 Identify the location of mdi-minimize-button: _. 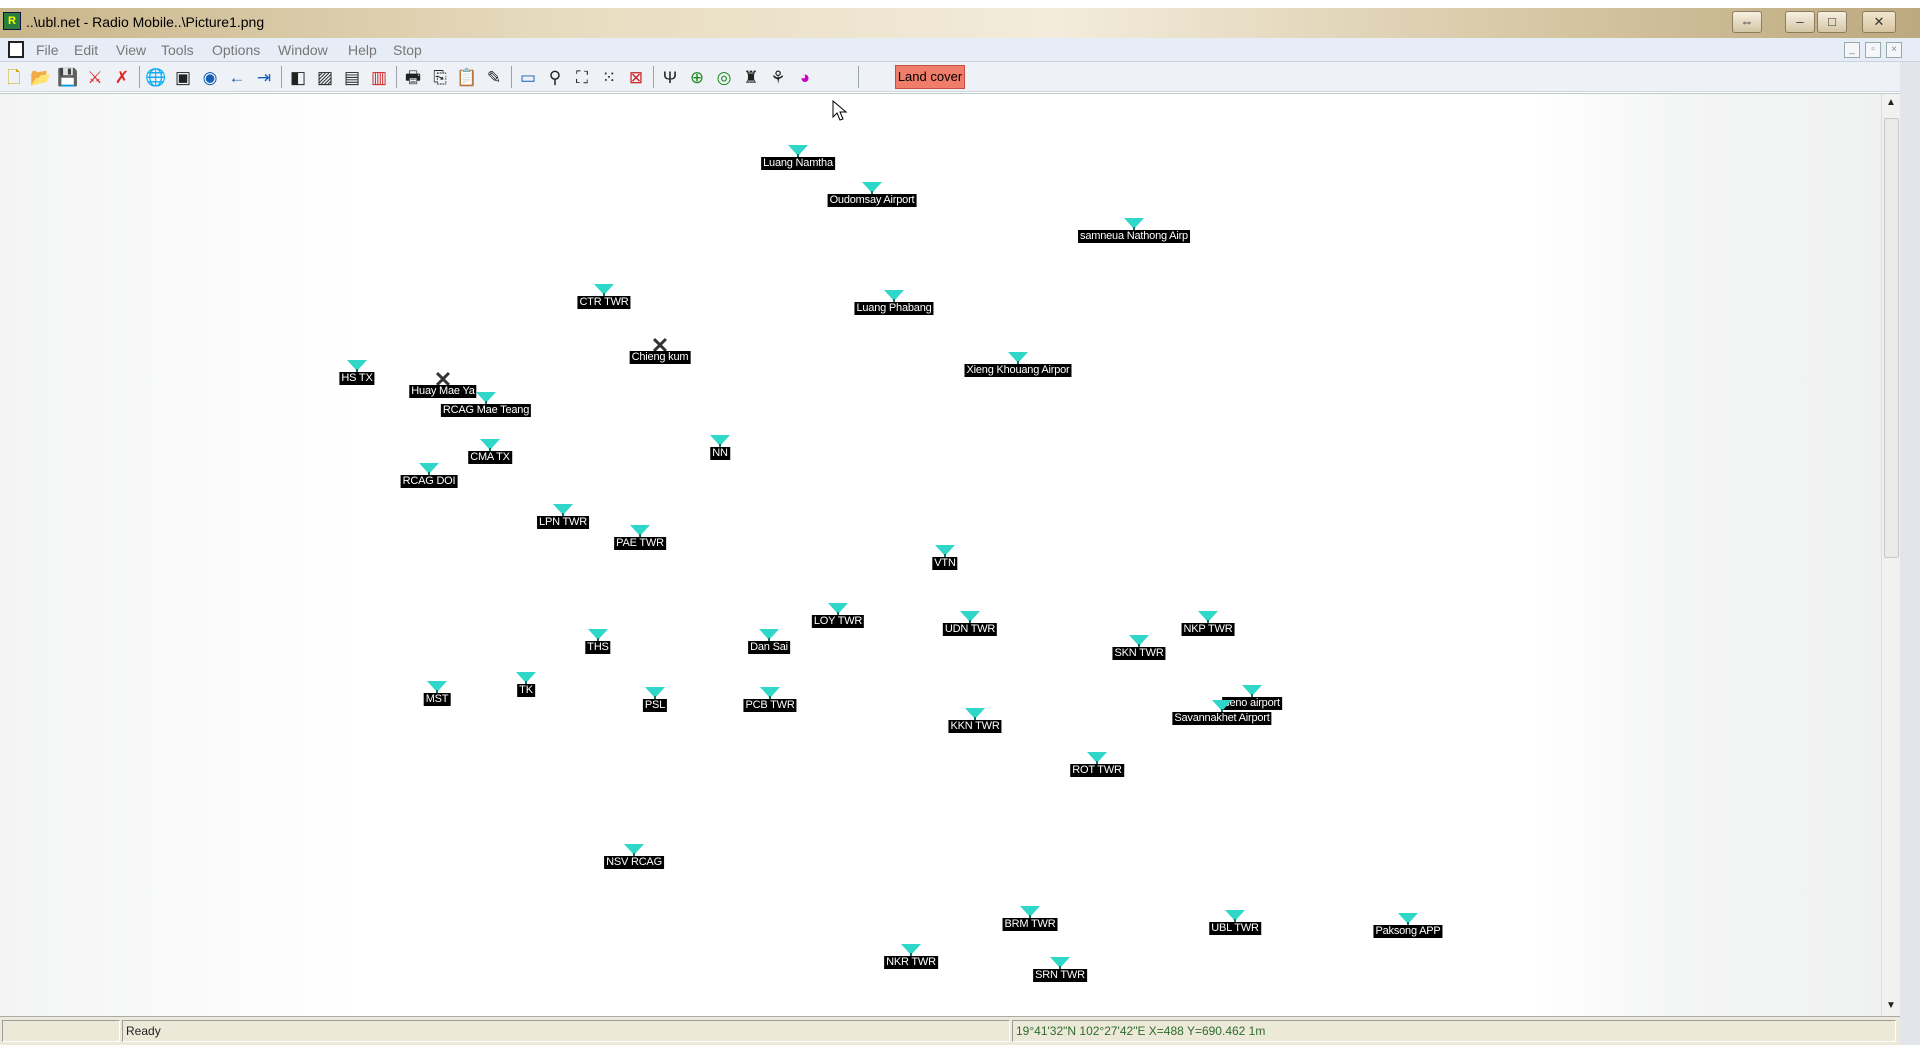
(1852, 50).